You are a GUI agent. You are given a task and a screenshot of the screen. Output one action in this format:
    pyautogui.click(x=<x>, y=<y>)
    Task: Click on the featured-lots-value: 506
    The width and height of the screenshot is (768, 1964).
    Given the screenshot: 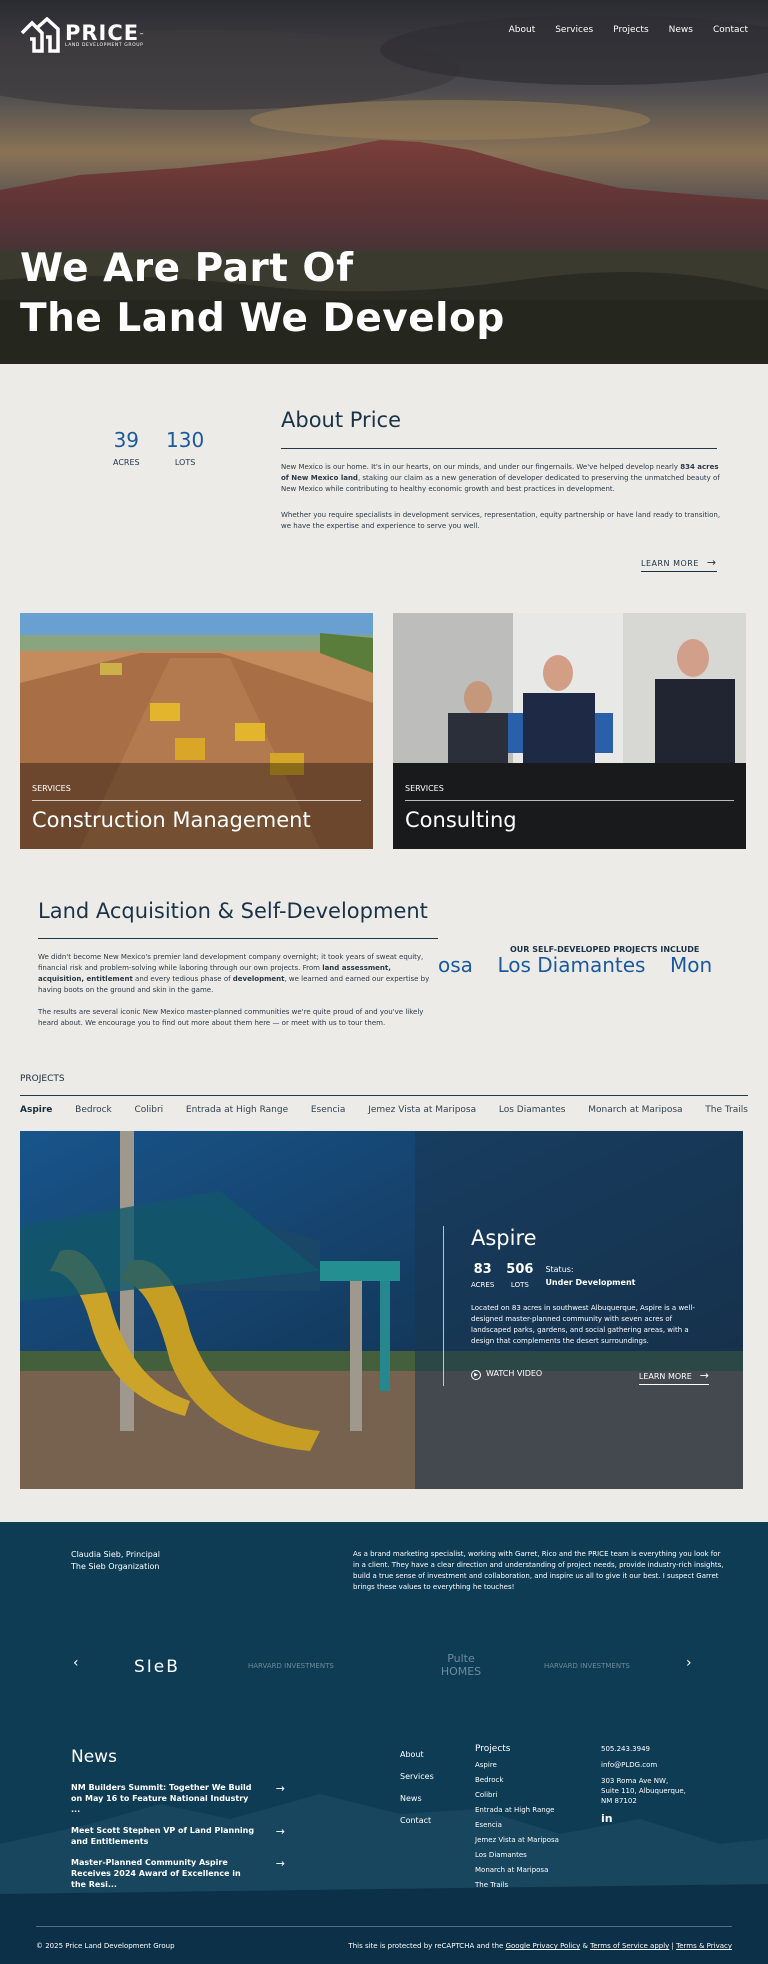 What is the action you would take?
    pyautogui.click(x=520, y=1269)
    